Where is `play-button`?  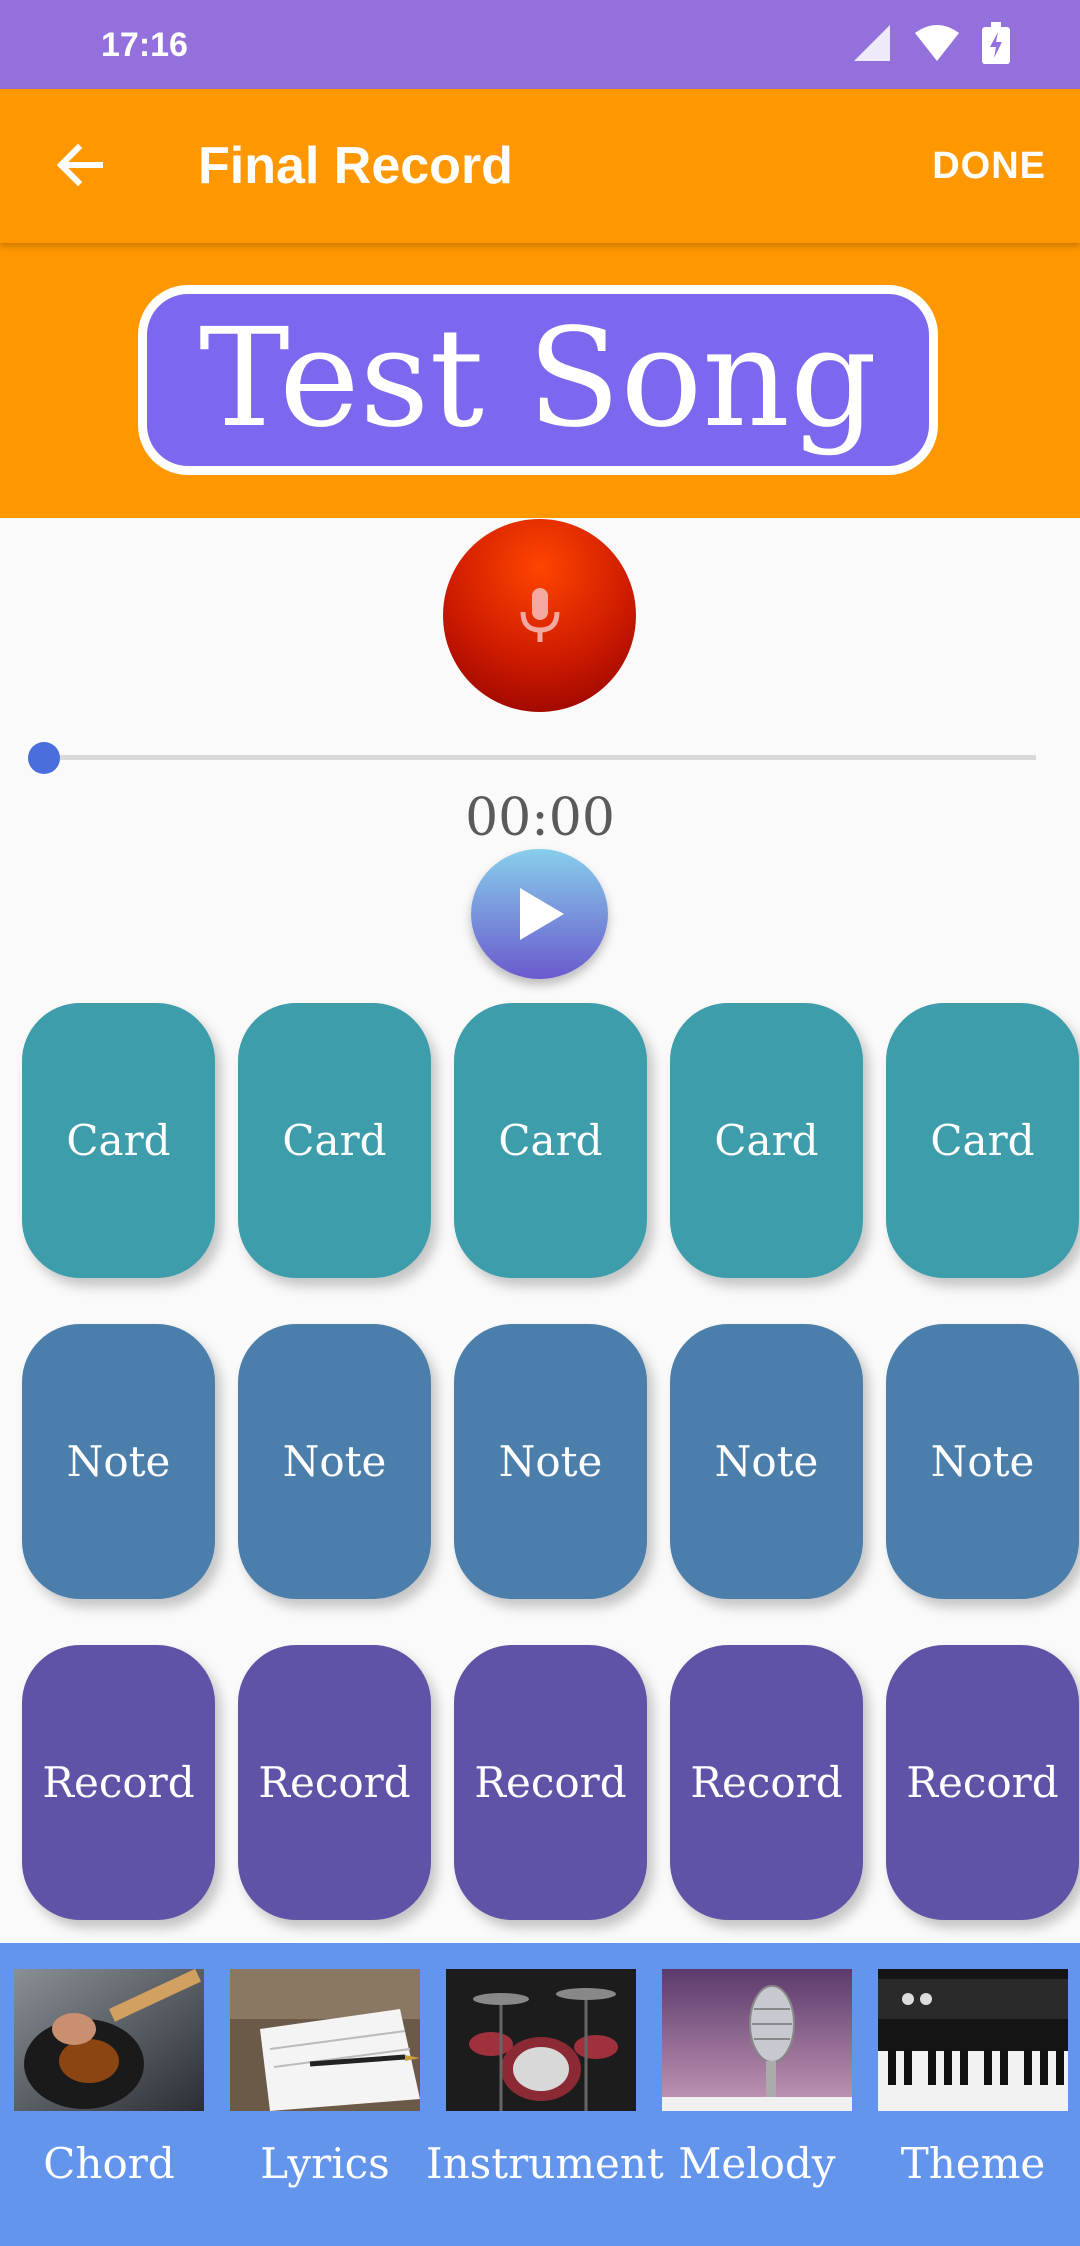 play-button is located at coordinates (539, 914).